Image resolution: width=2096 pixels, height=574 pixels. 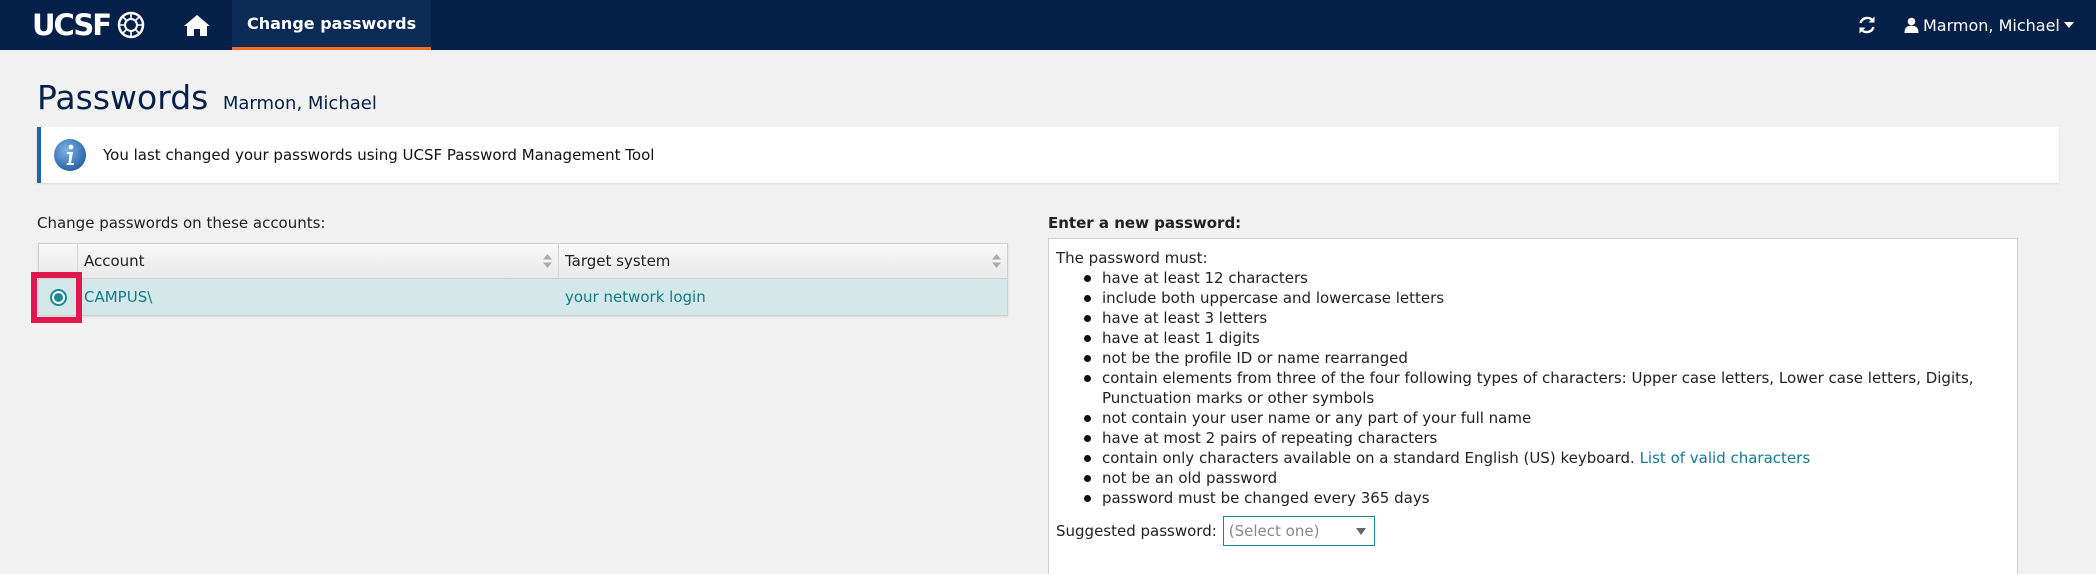 I want to click on suggested-password-row: Suggested password: (Select one), so click(x=1533, y=531).